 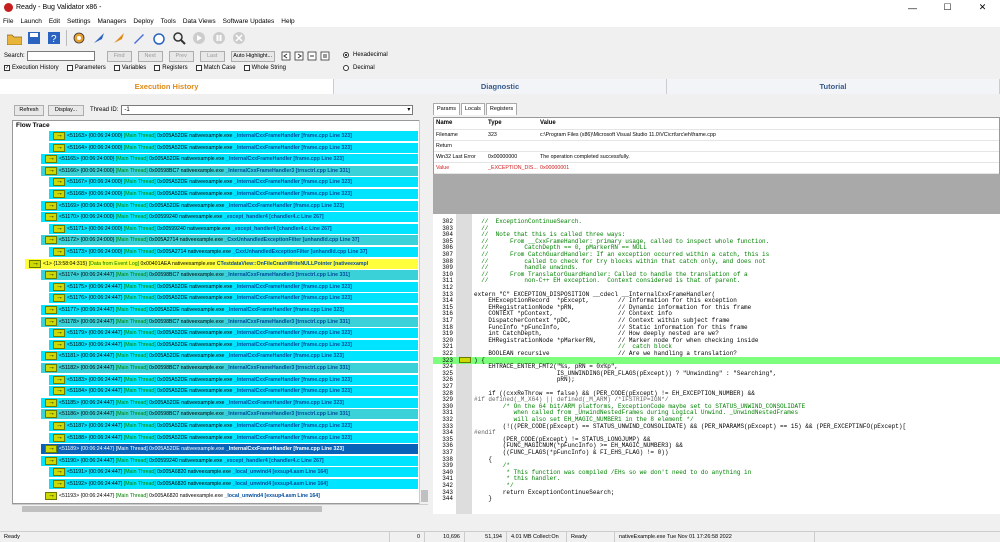 What do you see at coordinates (119, 38) in the screenshot?
I see `attach-rocket-icon` at bounding box center [119, 38].